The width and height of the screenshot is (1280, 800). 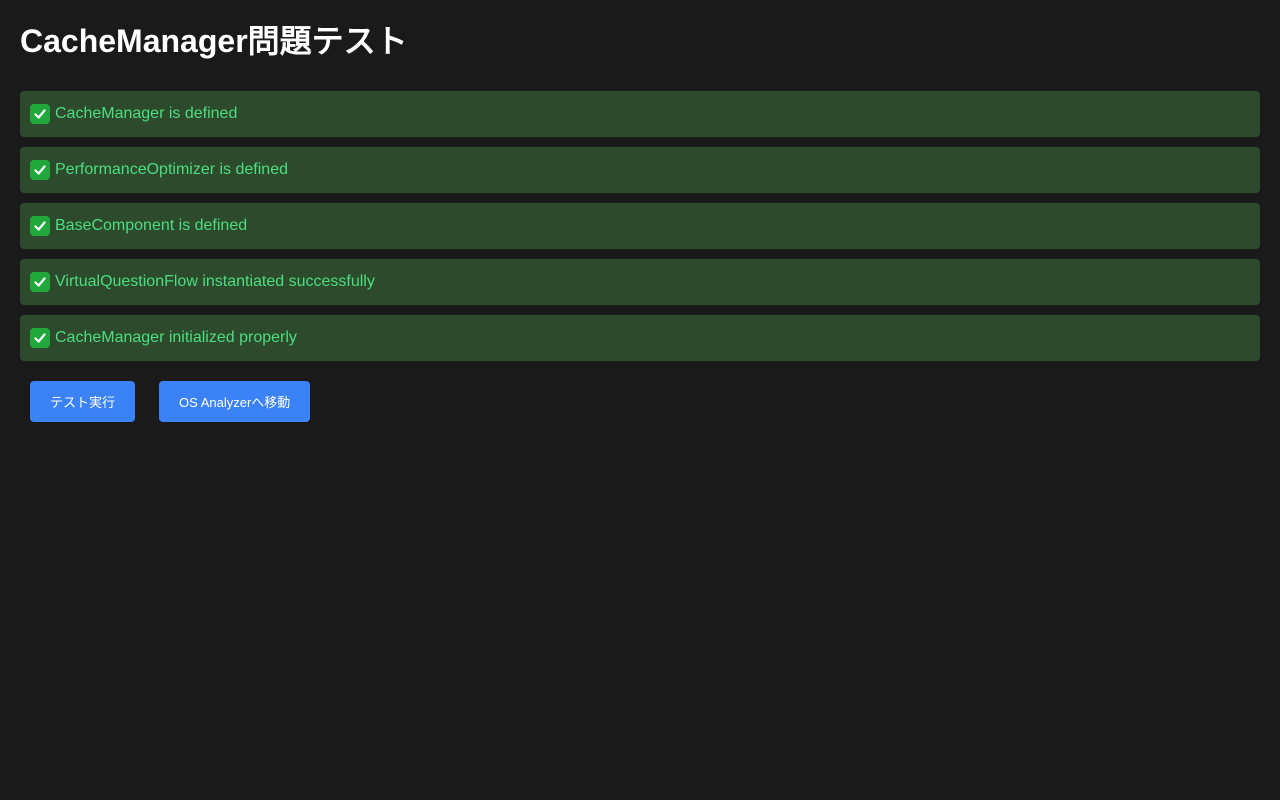 I want to click on test-result-item: CacheManager is defined, so click(x=640, y=114).